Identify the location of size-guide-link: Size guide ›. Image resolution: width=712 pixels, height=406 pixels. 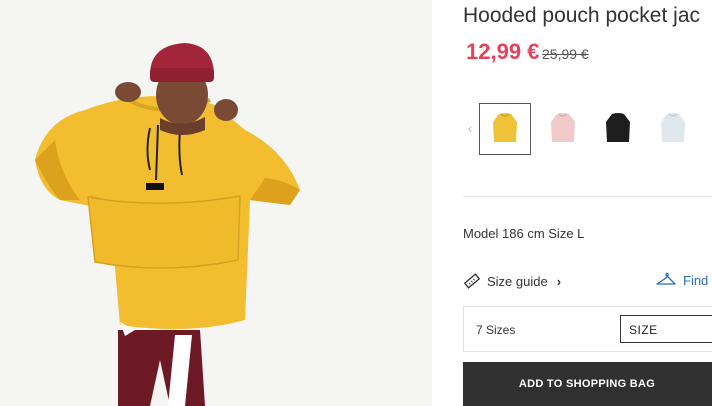
(512, 281).